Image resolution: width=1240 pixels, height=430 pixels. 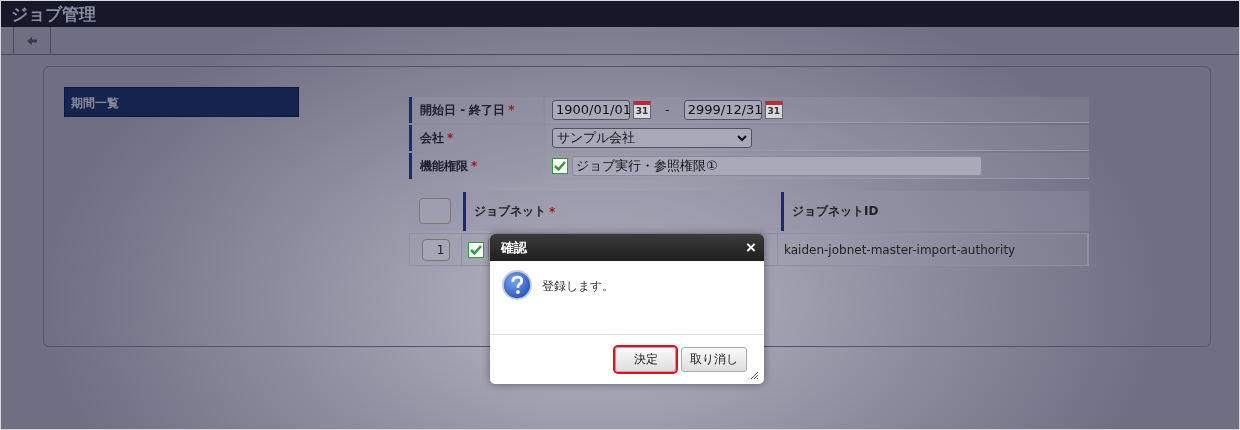 I want to click on table-cell: kaiden-jobnet-master-import-authority, so click(x=933, y=249).